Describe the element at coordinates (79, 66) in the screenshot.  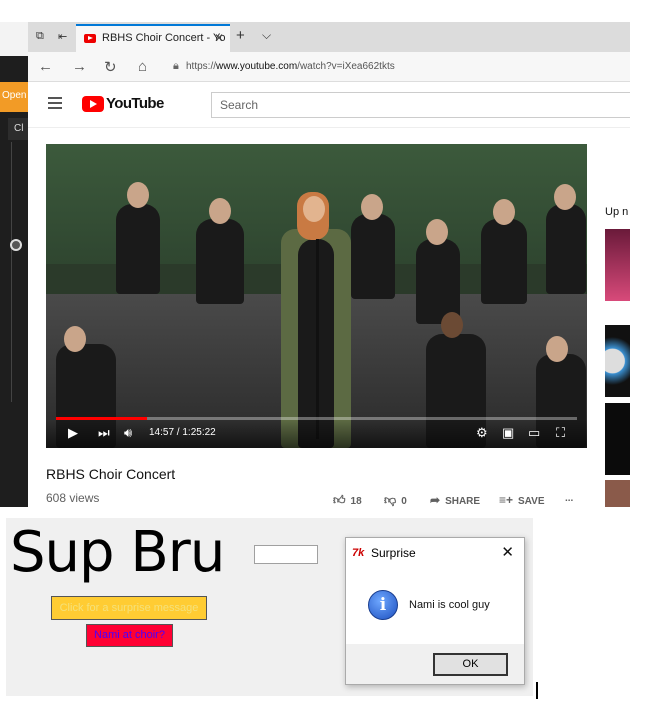
I see `forward-icon: →` at that location.